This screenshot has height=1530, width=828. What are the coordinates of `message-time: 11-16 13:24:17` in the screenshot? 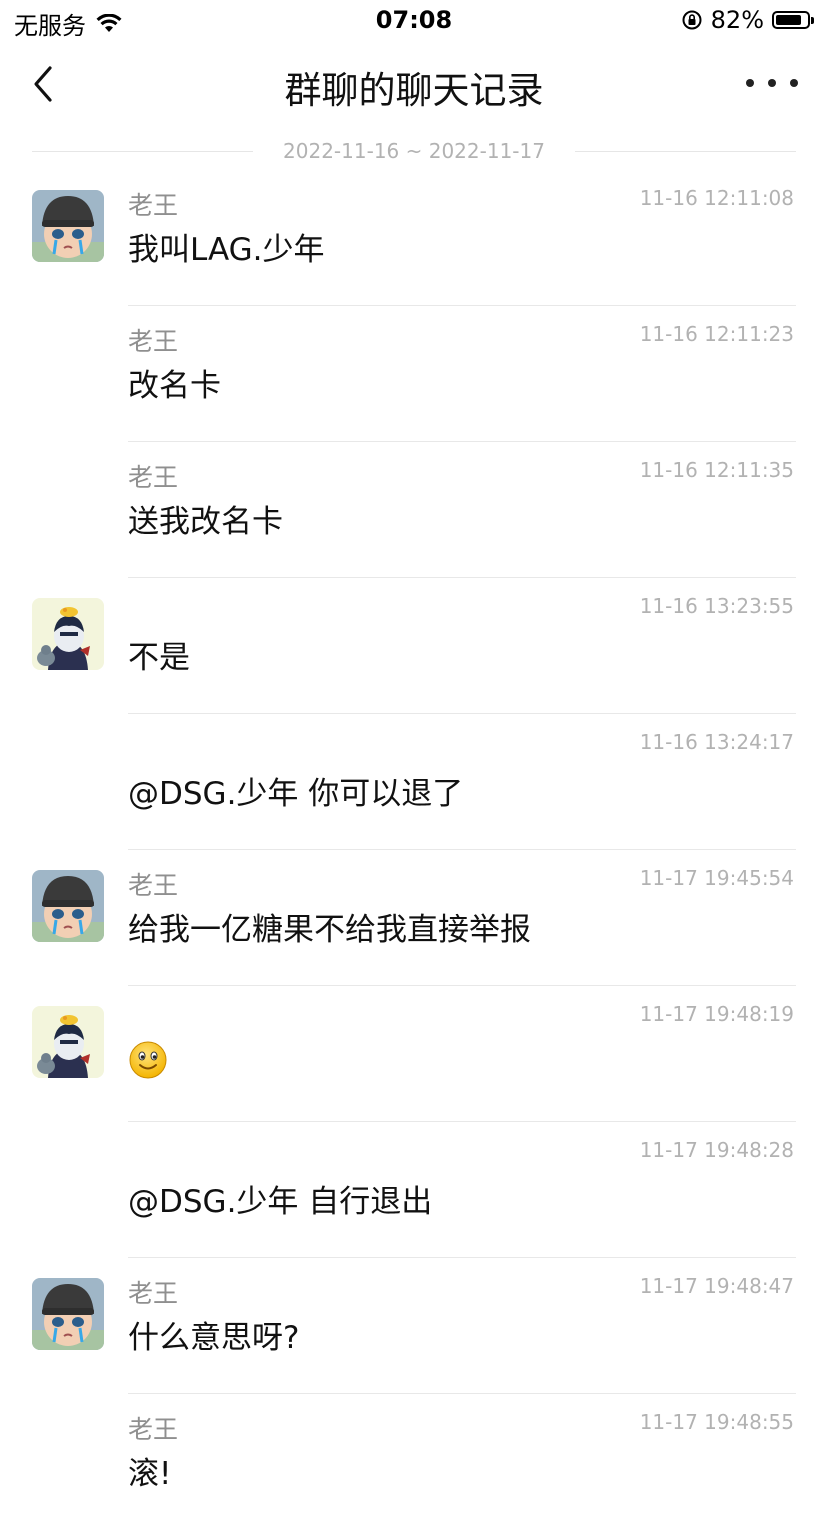 It's located at (716, 742).